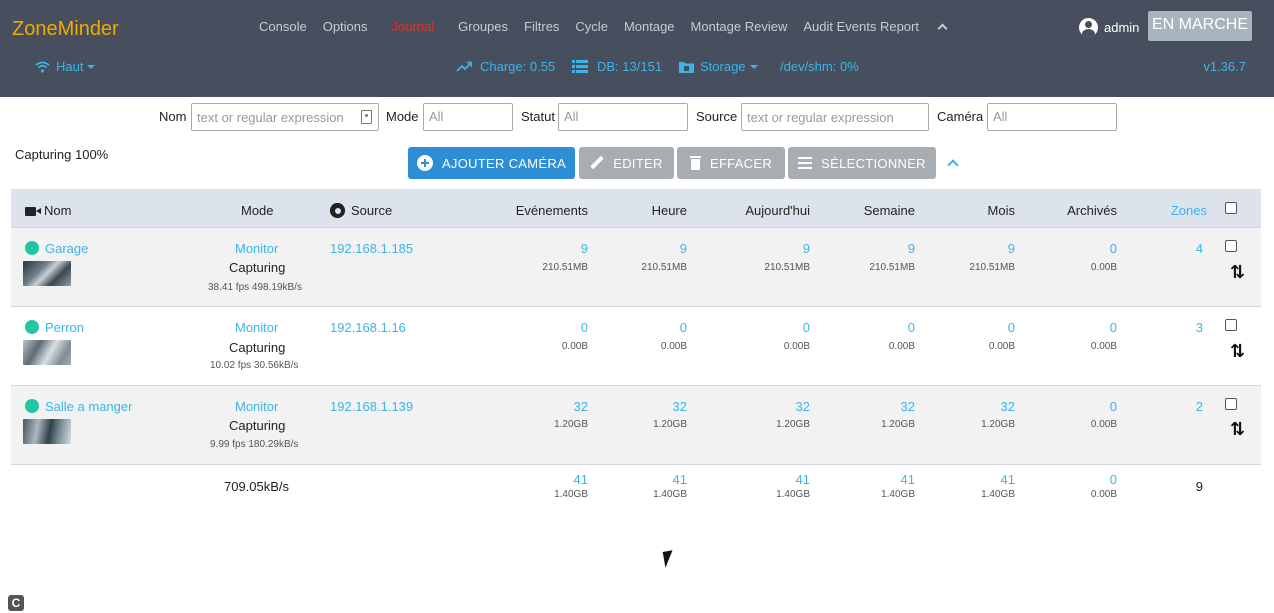 This screenshot has width=1274, height=613. I want to click on corner-badge: C, so click(16, 603).